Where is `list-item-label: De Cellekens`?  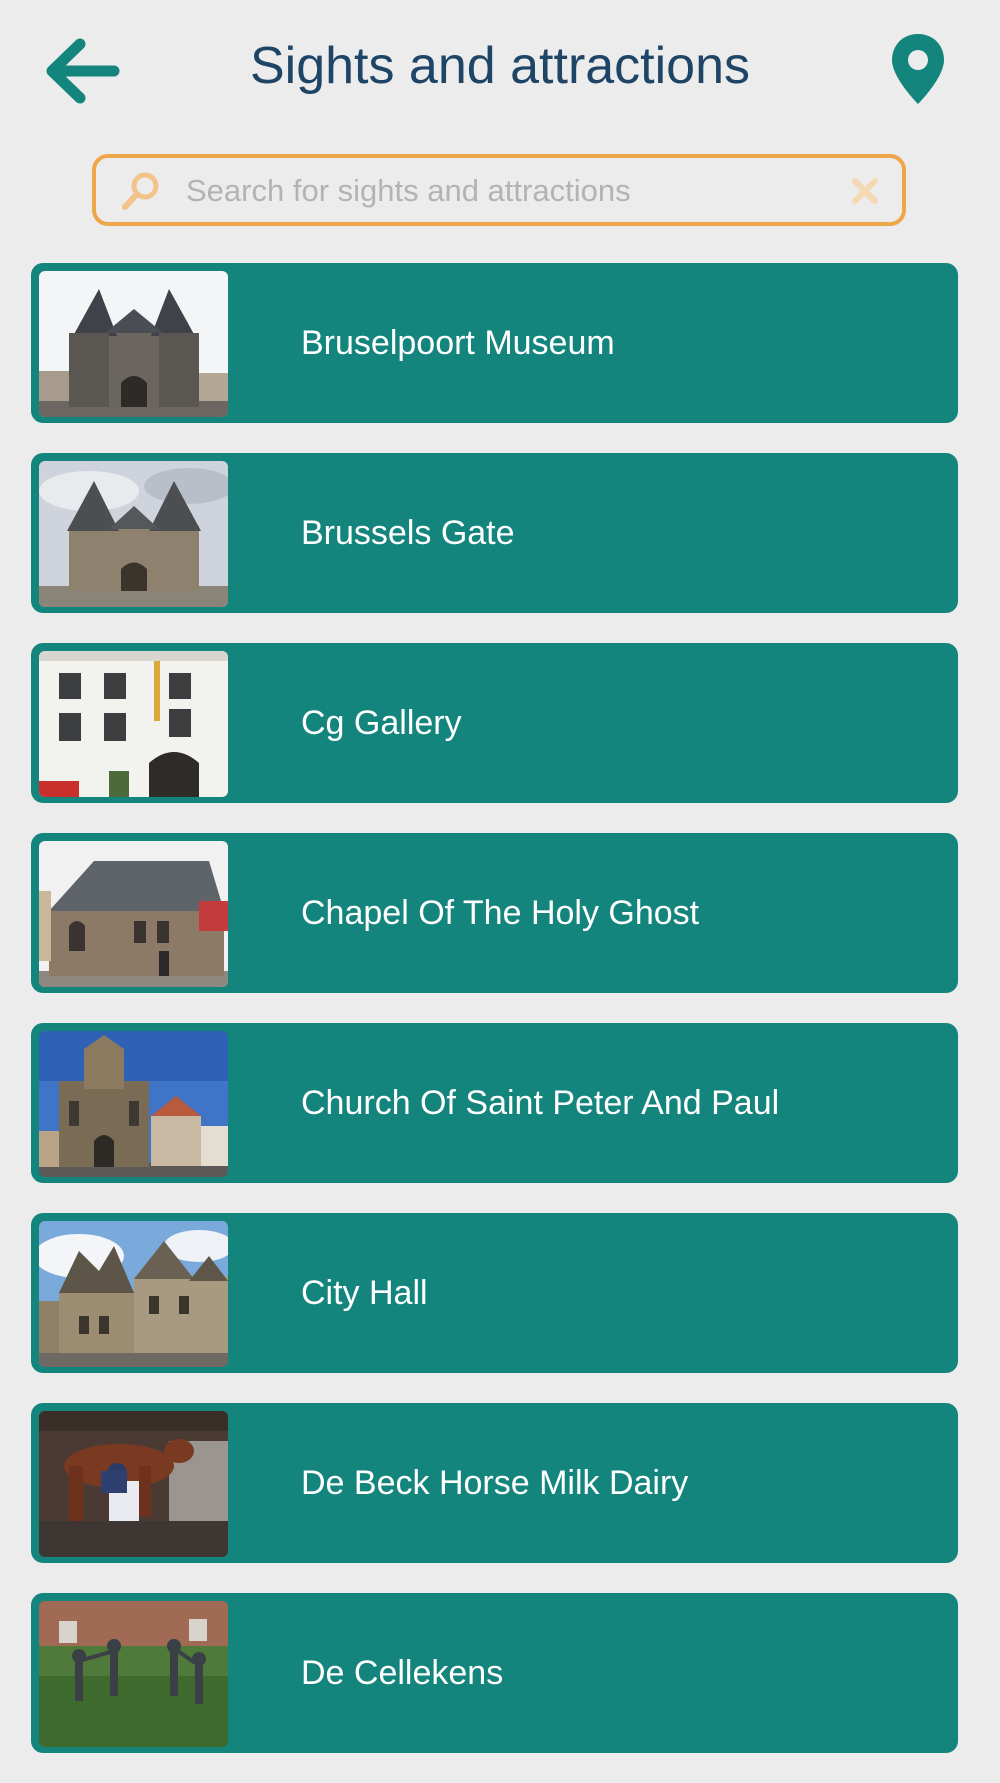
list-item-label: De Cellekens is located at coordinates (402, 1673).